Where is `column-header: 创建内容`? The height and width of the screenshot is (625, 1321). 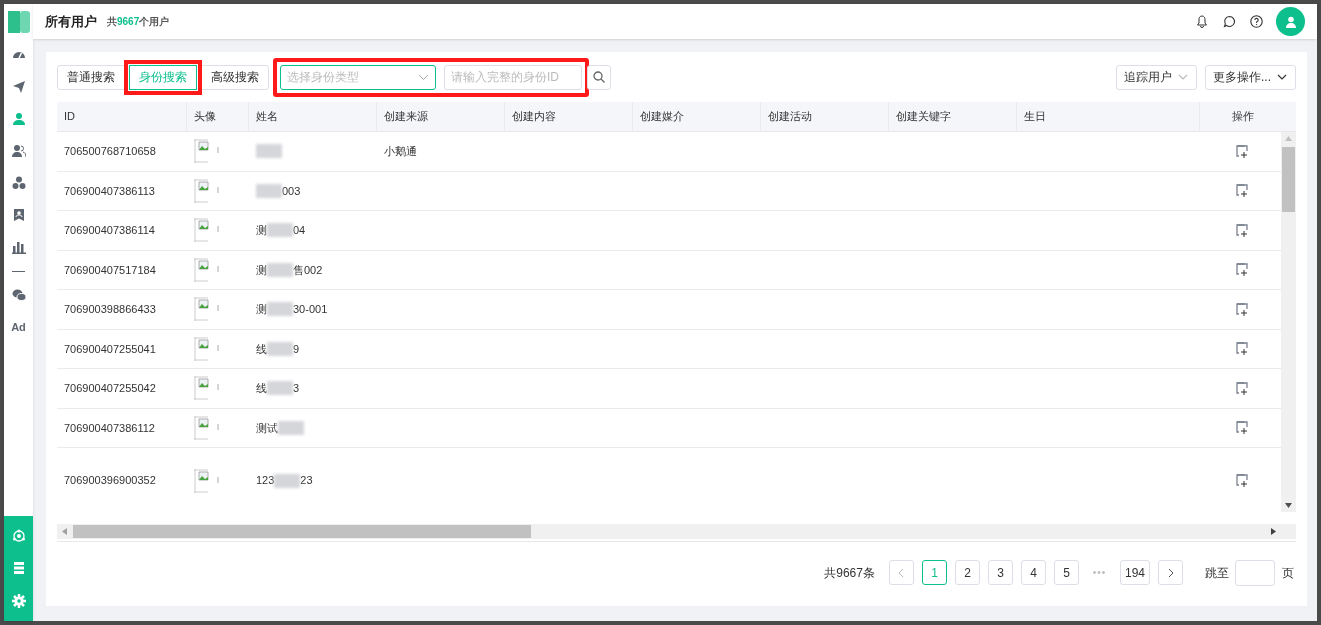 column-header: 创建内容 is located at coordinates (569, 116).